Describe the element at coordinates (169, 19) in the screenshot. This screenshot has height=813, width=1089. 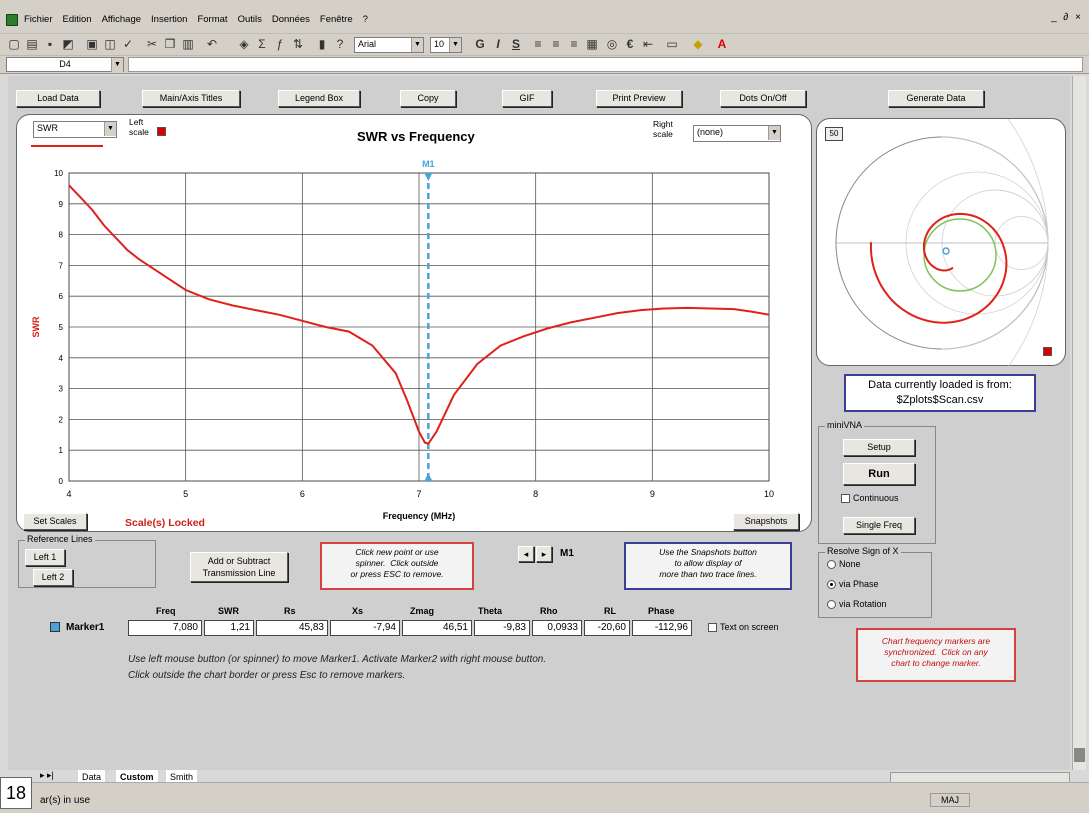
I see `menu-insertion: Insertion` at that location.